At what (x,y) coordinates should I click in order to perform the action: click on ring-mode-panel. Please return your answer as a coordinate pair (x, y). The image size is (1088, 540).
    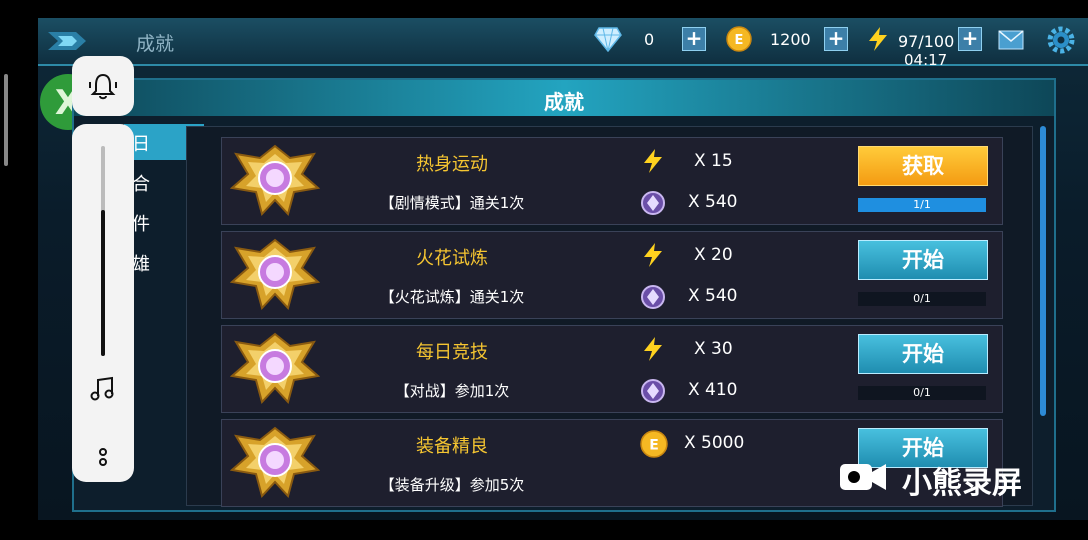
    Looking at the image, I should click on (103, 86).